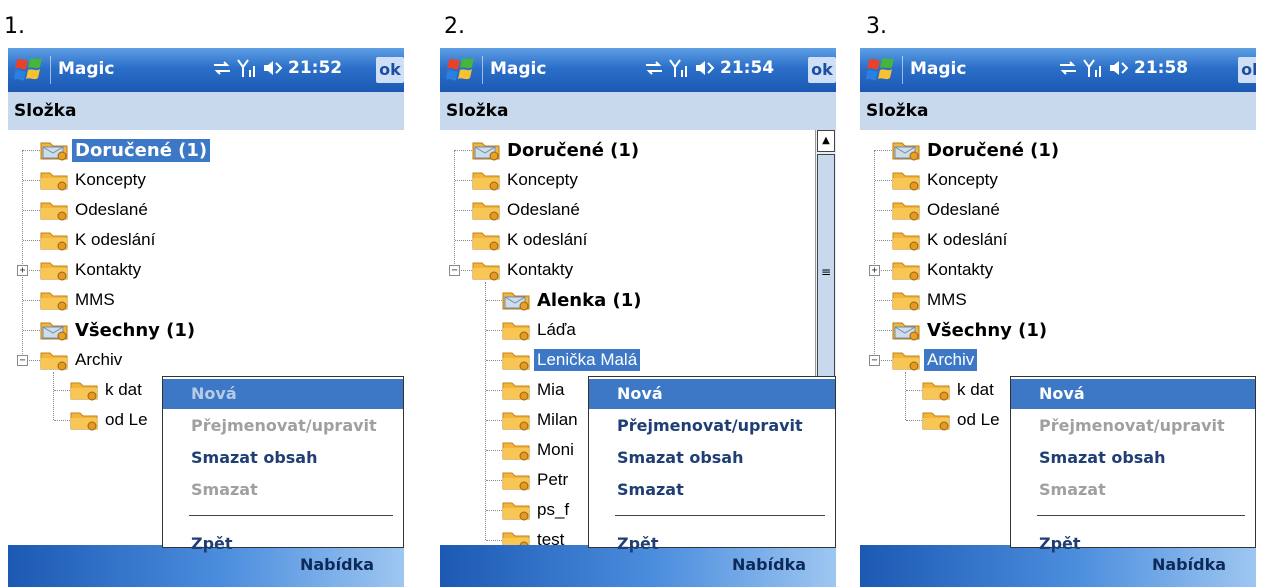  What do you see at coordinates (826, 141) in the screenshot?
I see `scroll-up-icon: ▲` at bounding box center [826, 141].